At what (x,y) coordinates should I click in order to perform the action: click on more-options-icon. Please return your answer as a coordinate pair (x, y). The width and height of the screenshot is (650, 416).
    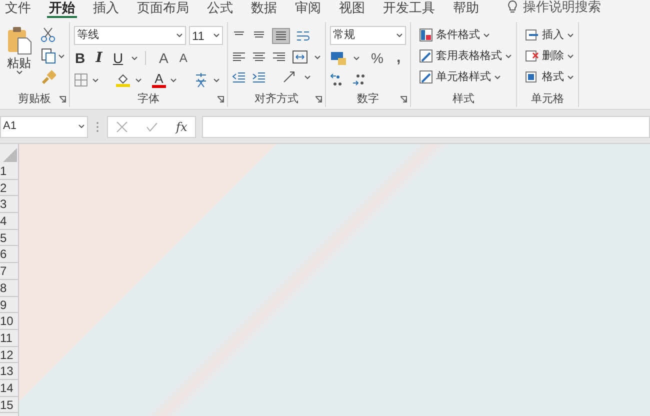
    Looking at the image, I should click on (97, 126).